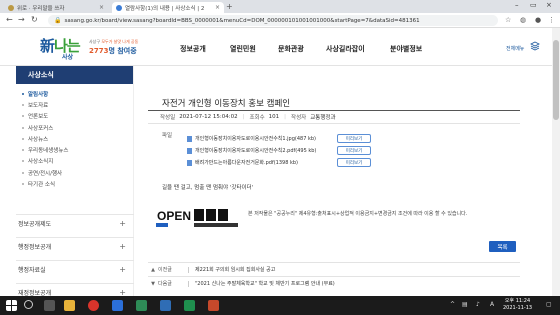 The width and height of the screenshot is (560, 315). I want to click on volume-icon: ♪, so click(478, 304).